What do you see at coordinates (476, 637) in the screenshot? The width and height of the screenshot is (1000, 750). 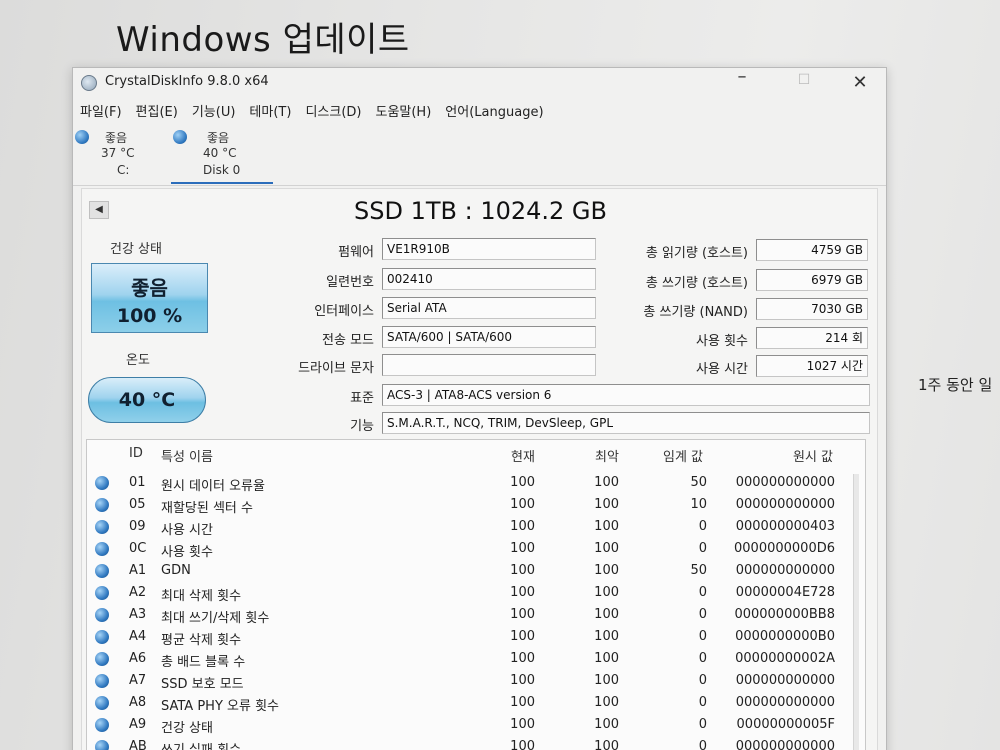 I see `table-row: A4 평균 삭제 횟수 100 100 0 0000000000B0` at bounding box center [476, 637].